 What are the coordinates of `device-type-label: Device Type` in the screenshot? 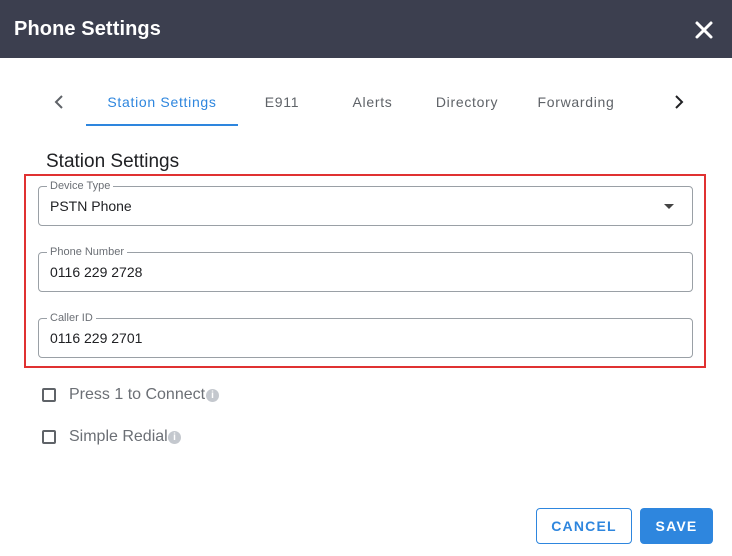 It's located at (80, 186).